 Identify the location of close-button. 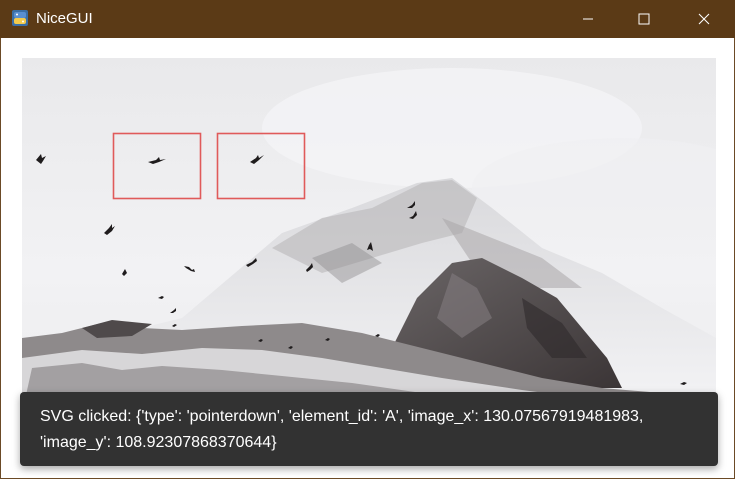
(704, 19).